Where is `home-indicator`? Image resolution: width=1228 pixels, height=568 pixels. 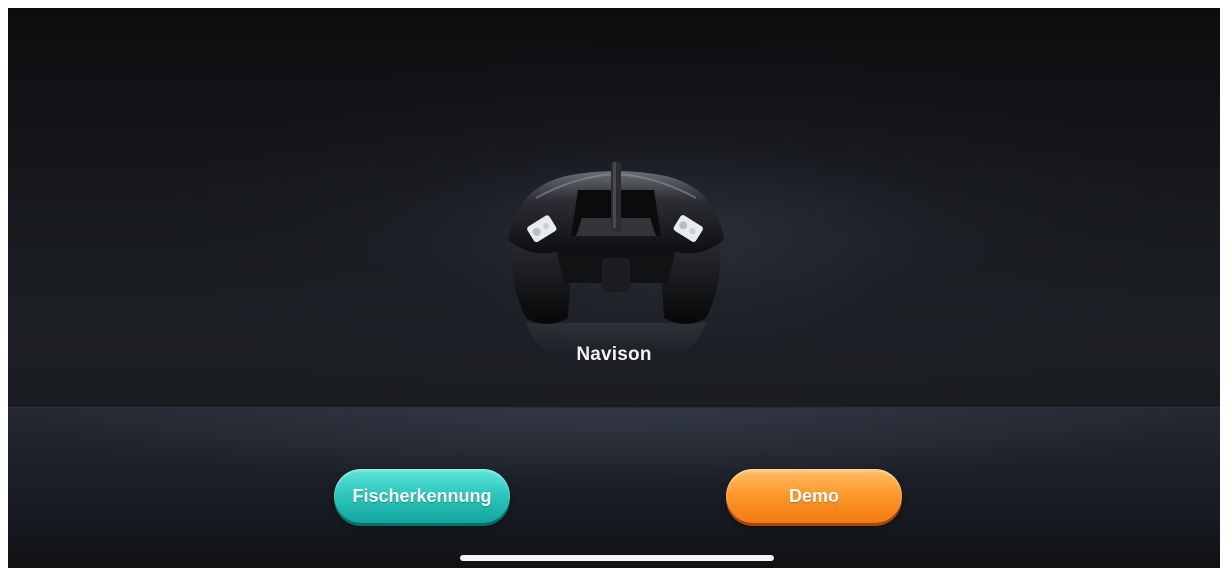
home-indicator is located at coordinates (617, 558).